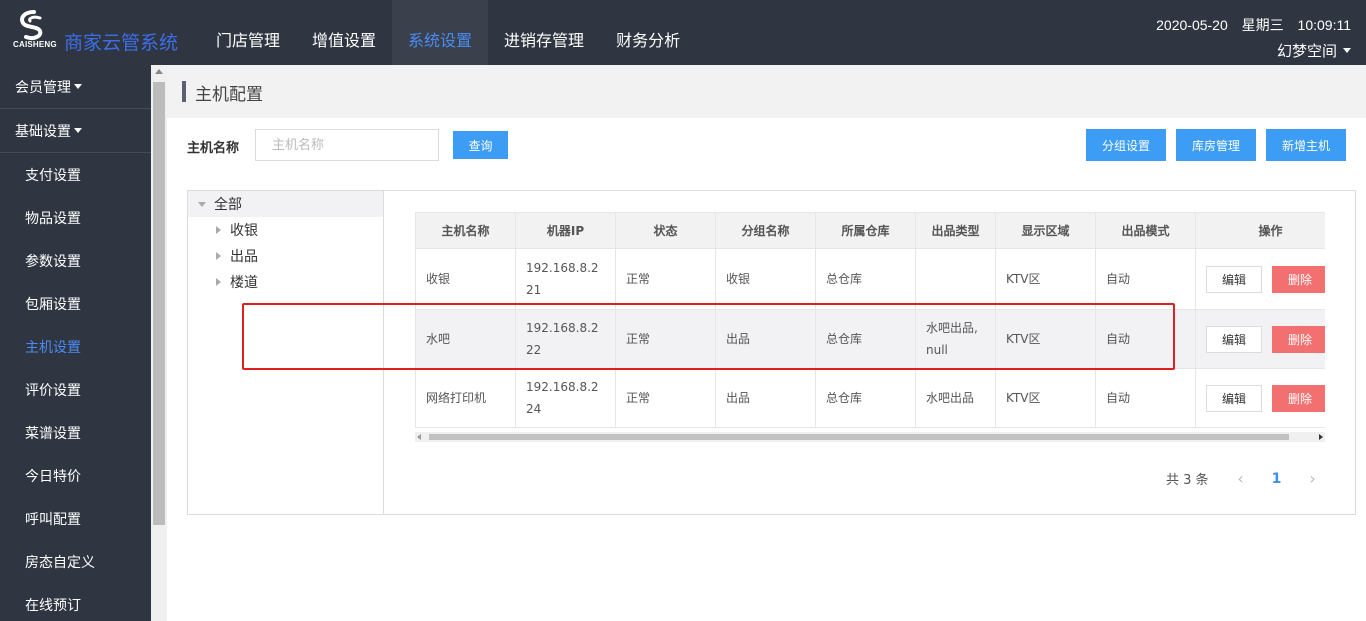 The width and height of the screenshot is (1366, 621). Describe the element at coordinates (955, 230) in the screenshot. I see `column-header: 出品类型` at that location.